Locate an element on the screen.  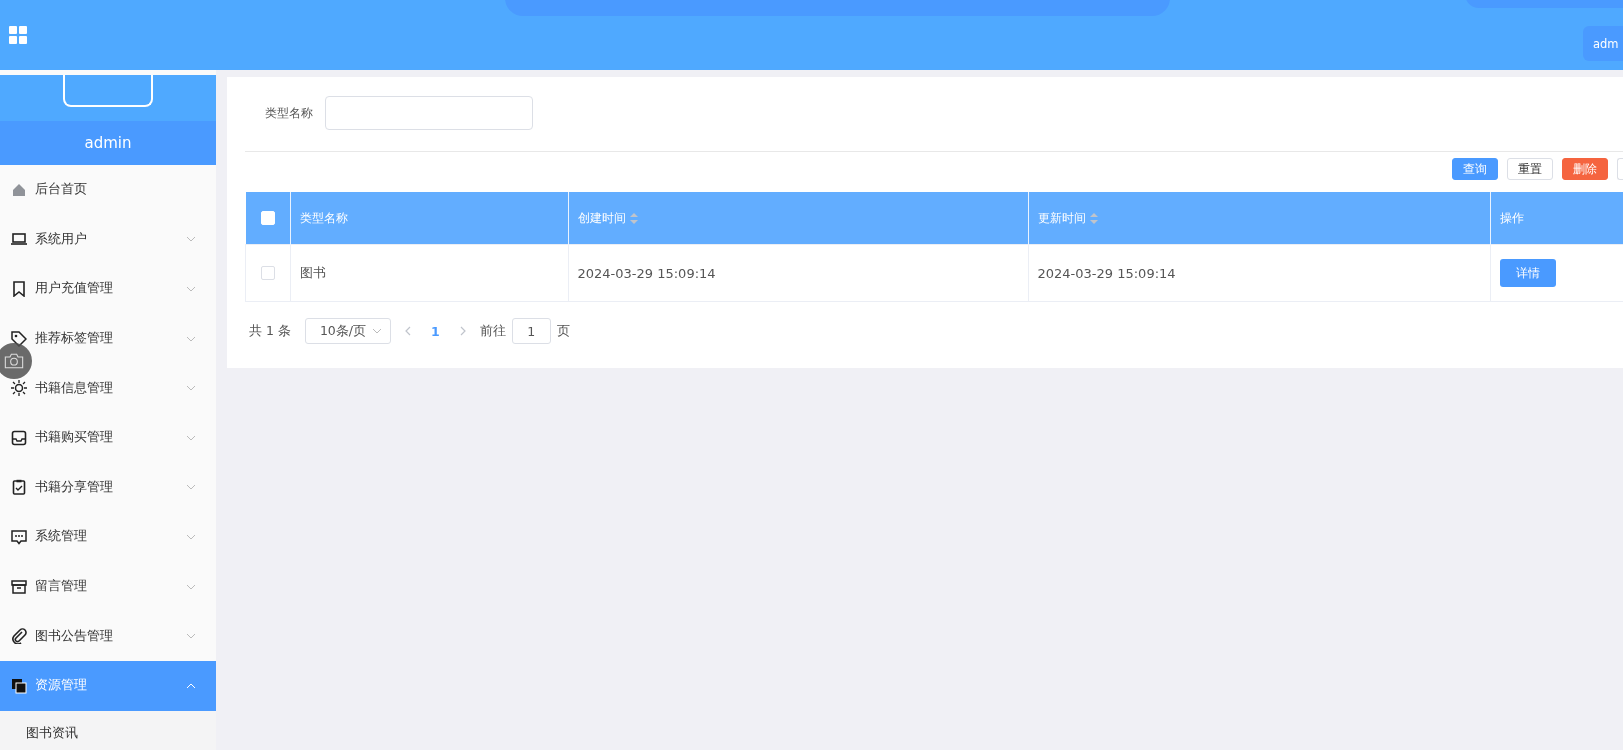
field-label: 类型名称 is located at coordinates (289, 113).